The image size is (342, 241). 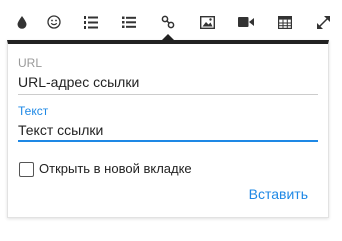 What do you see at coordinates (246, 22) in the screenshot?
I see `insert-video-icon` at bounding box center [246, 22].